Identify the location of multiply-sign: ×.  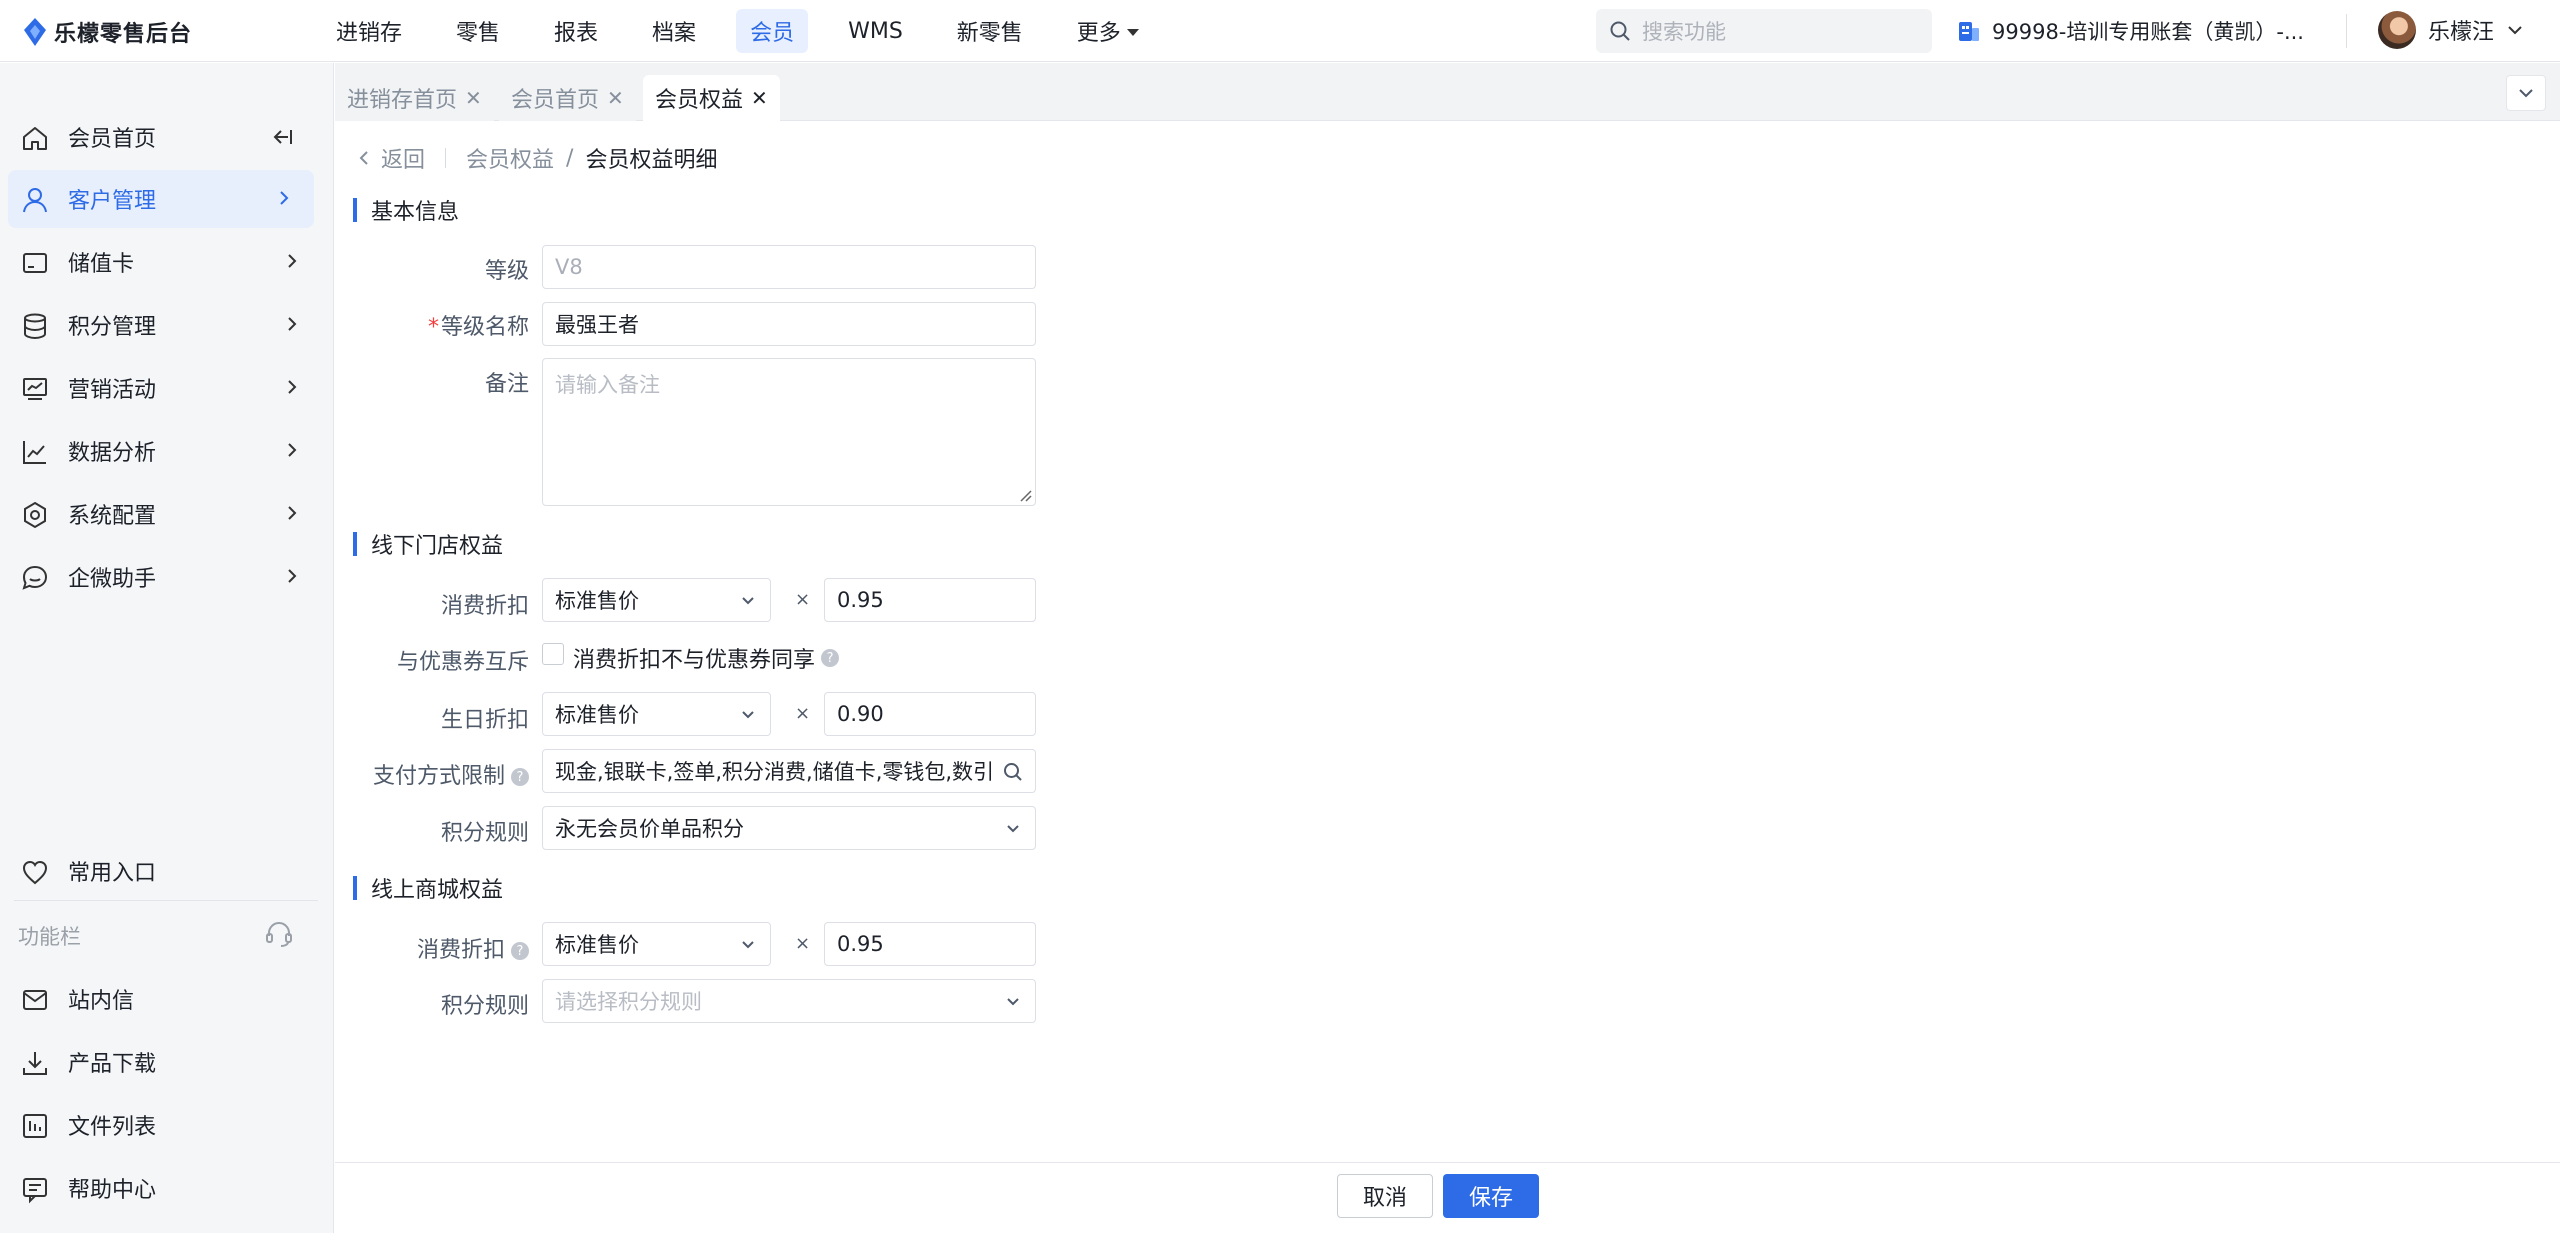
(803, 713).